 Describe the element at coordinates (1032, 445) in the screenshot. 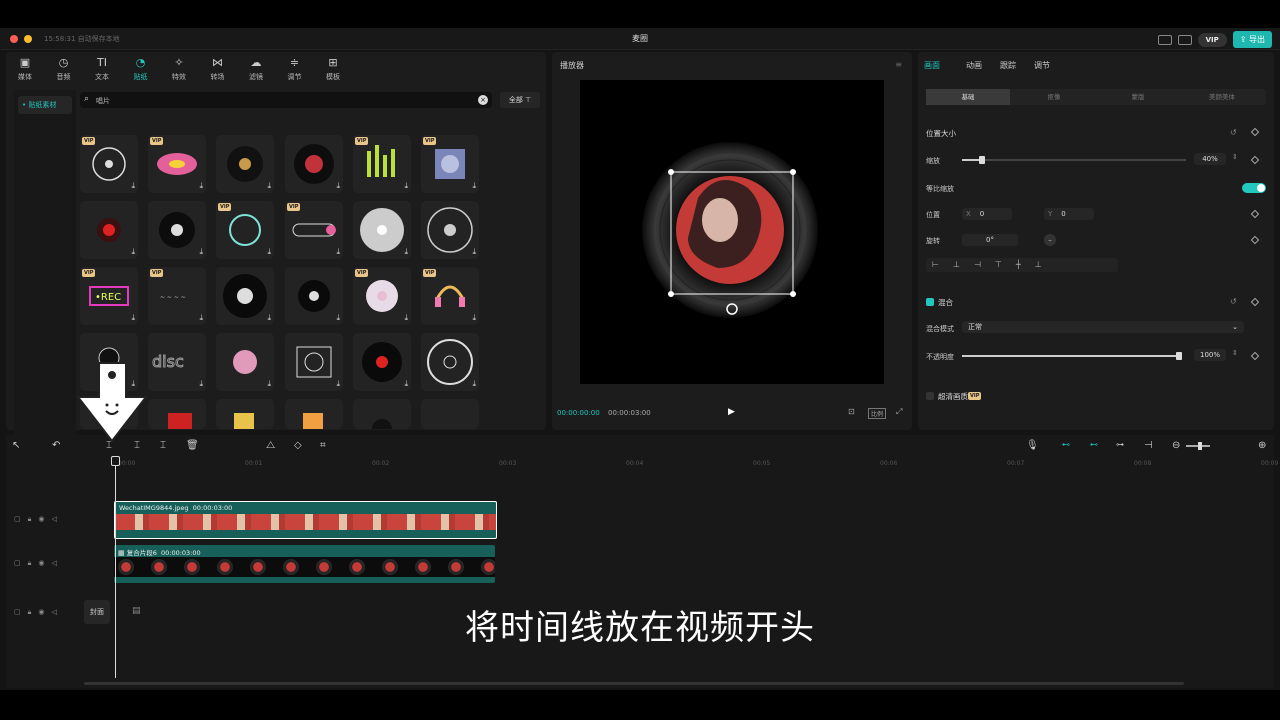

I see `microphone-icon: 🎙` at that location.